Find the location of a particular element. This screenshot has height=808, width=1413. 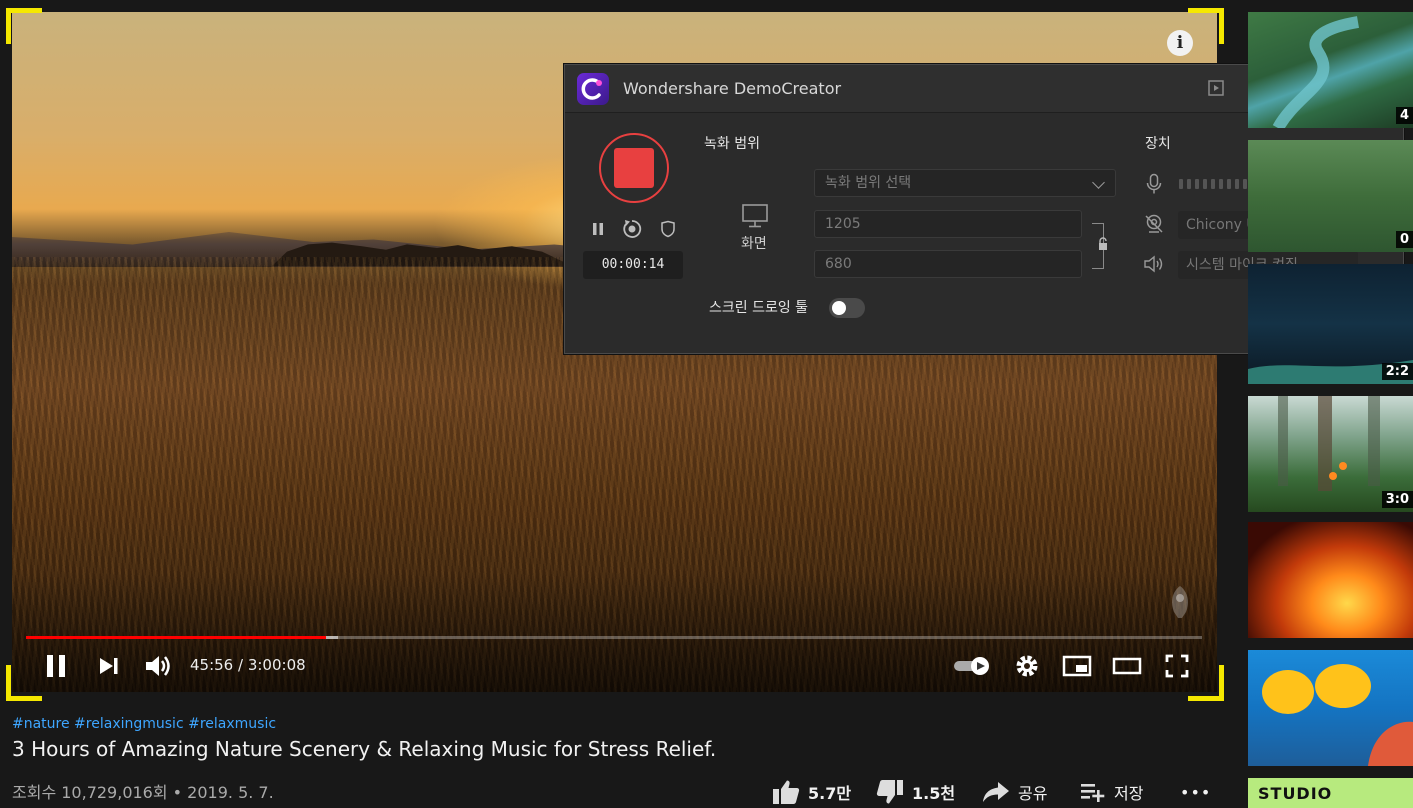

thumbs-up-icon is located at coordinates (786, 792).